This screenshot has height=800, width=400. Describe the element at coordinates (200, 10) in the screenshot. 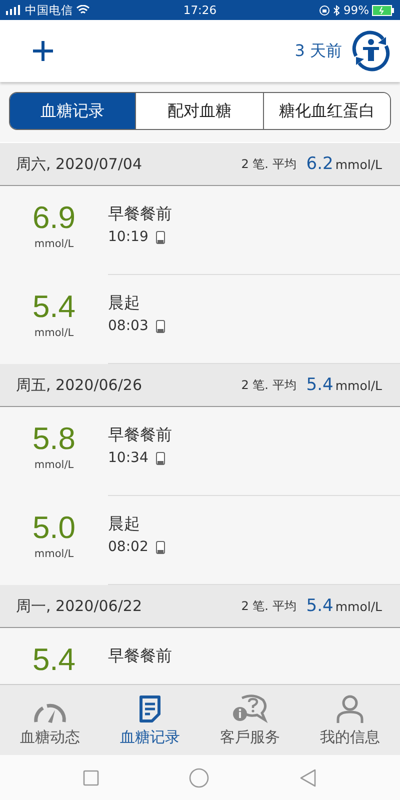

I see `clock-time: 17:26` at that location.